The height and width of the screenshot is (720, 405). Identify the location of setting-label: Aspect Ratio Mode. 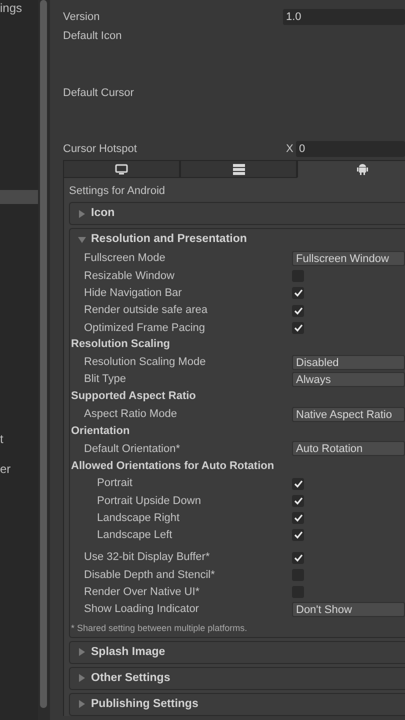
(130, 414).